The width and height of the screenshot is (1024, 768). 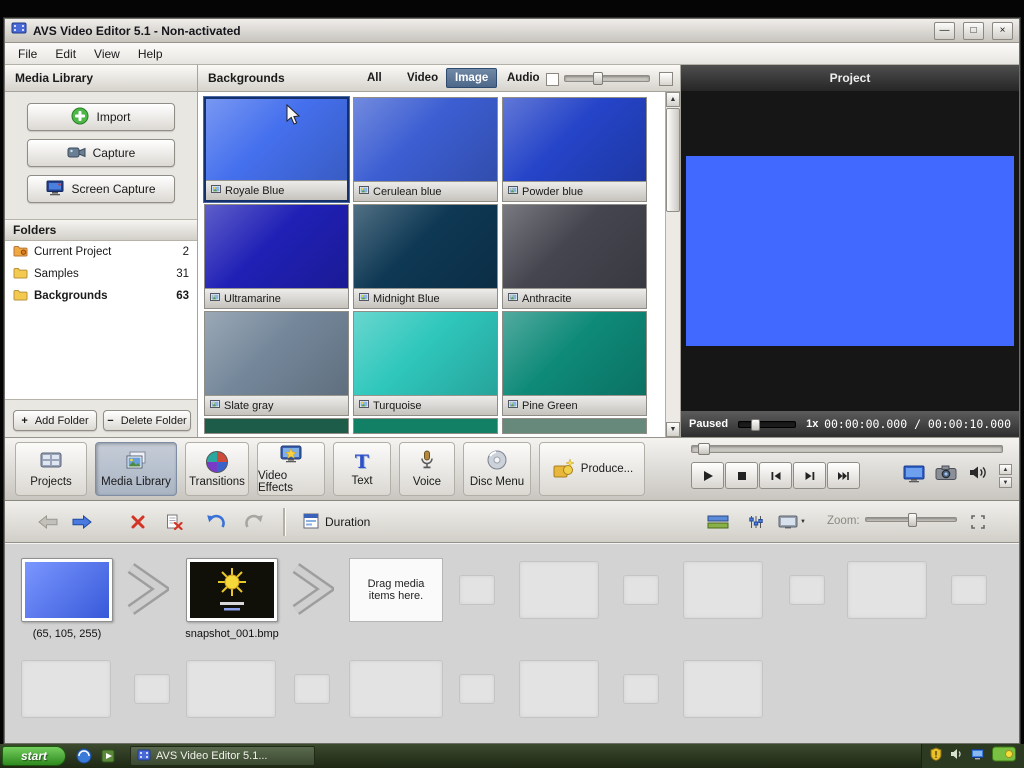 I want to click on spin-up-button: ▲, so click(x=1005, y=469).